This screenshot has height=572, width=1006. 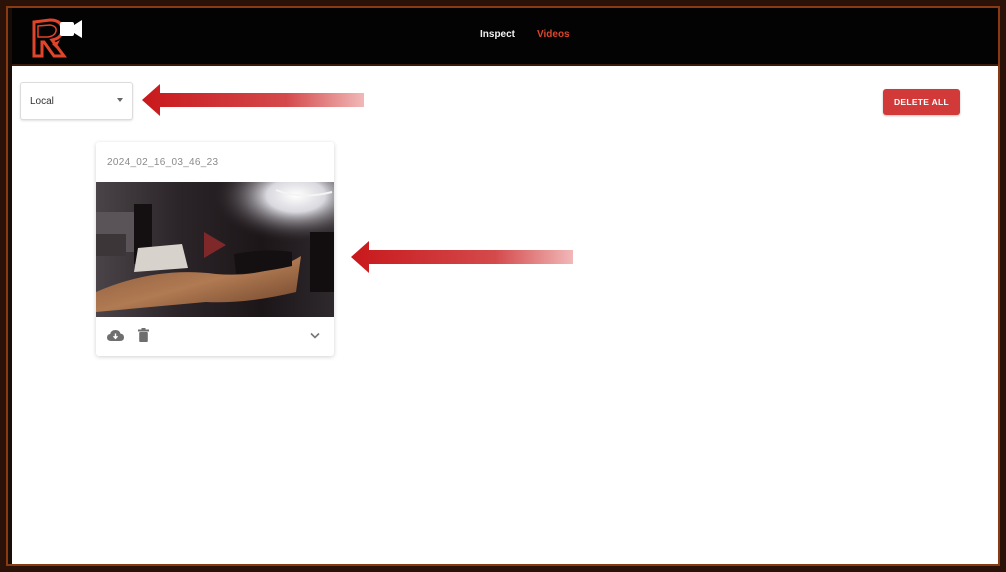 I want to click on annotation-arrow-video, so click(x=462, y=257).